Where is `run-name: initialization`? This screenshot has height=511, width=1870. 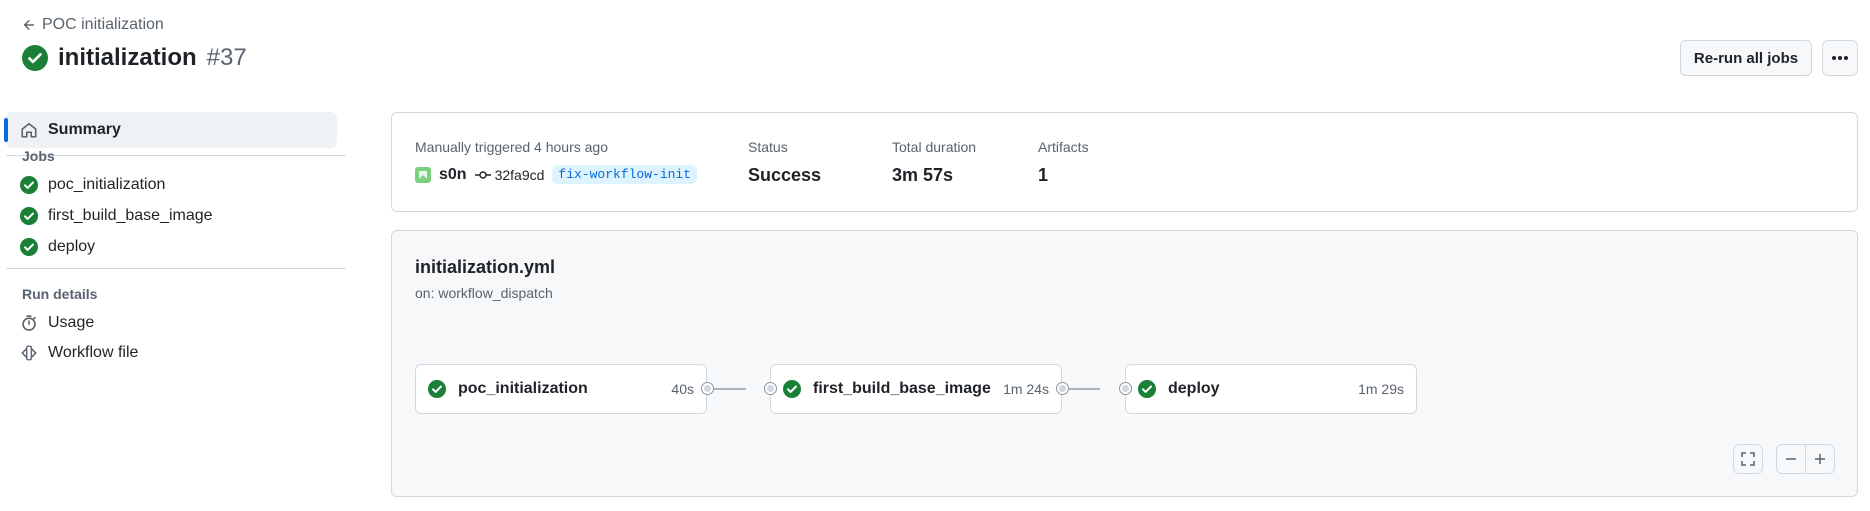
run-name: initialization is located at coordinates (127, 57).